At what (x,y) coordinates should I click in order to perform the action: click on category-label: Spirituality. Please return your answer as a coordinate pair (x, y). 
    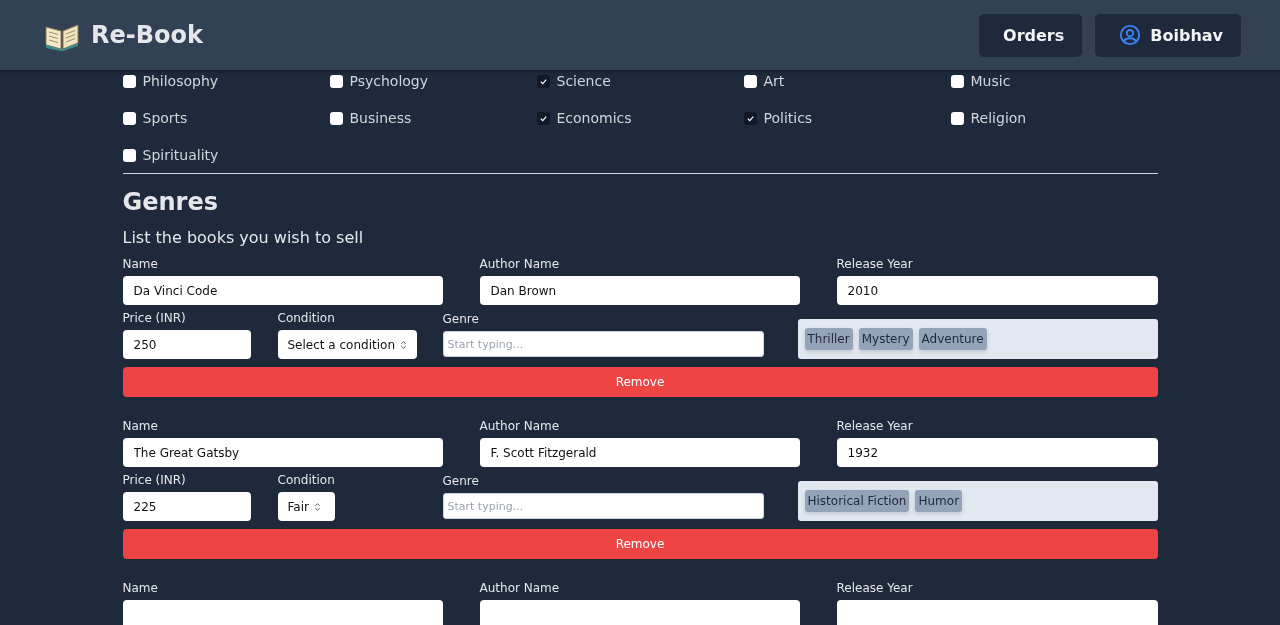
    Looking at the image, I should click on (180, 155).